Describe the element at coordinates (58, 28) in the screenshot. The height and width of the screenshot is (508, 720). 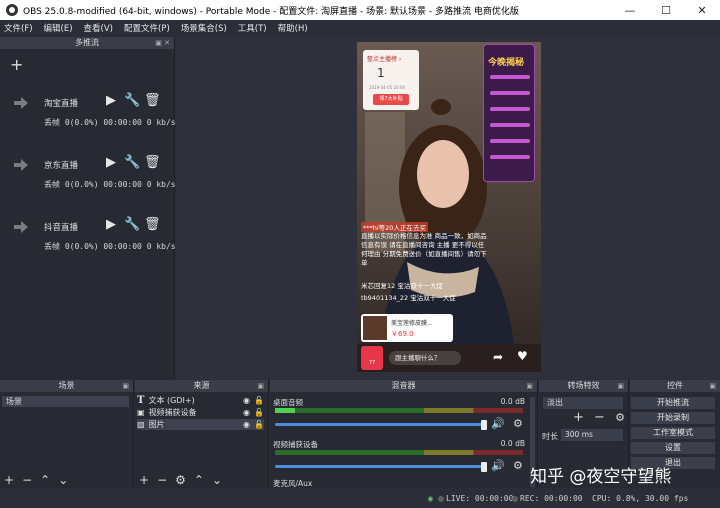
I see `menu-edit: 编辑(E)` at that location.